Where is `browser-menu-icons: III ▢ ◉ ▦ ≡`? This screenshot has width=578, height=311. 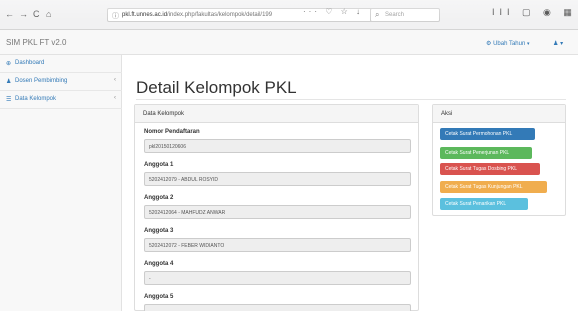
browser-menu-icons: III ▢ ◉ ▦ ≡ is located at coordinates (535, 12).